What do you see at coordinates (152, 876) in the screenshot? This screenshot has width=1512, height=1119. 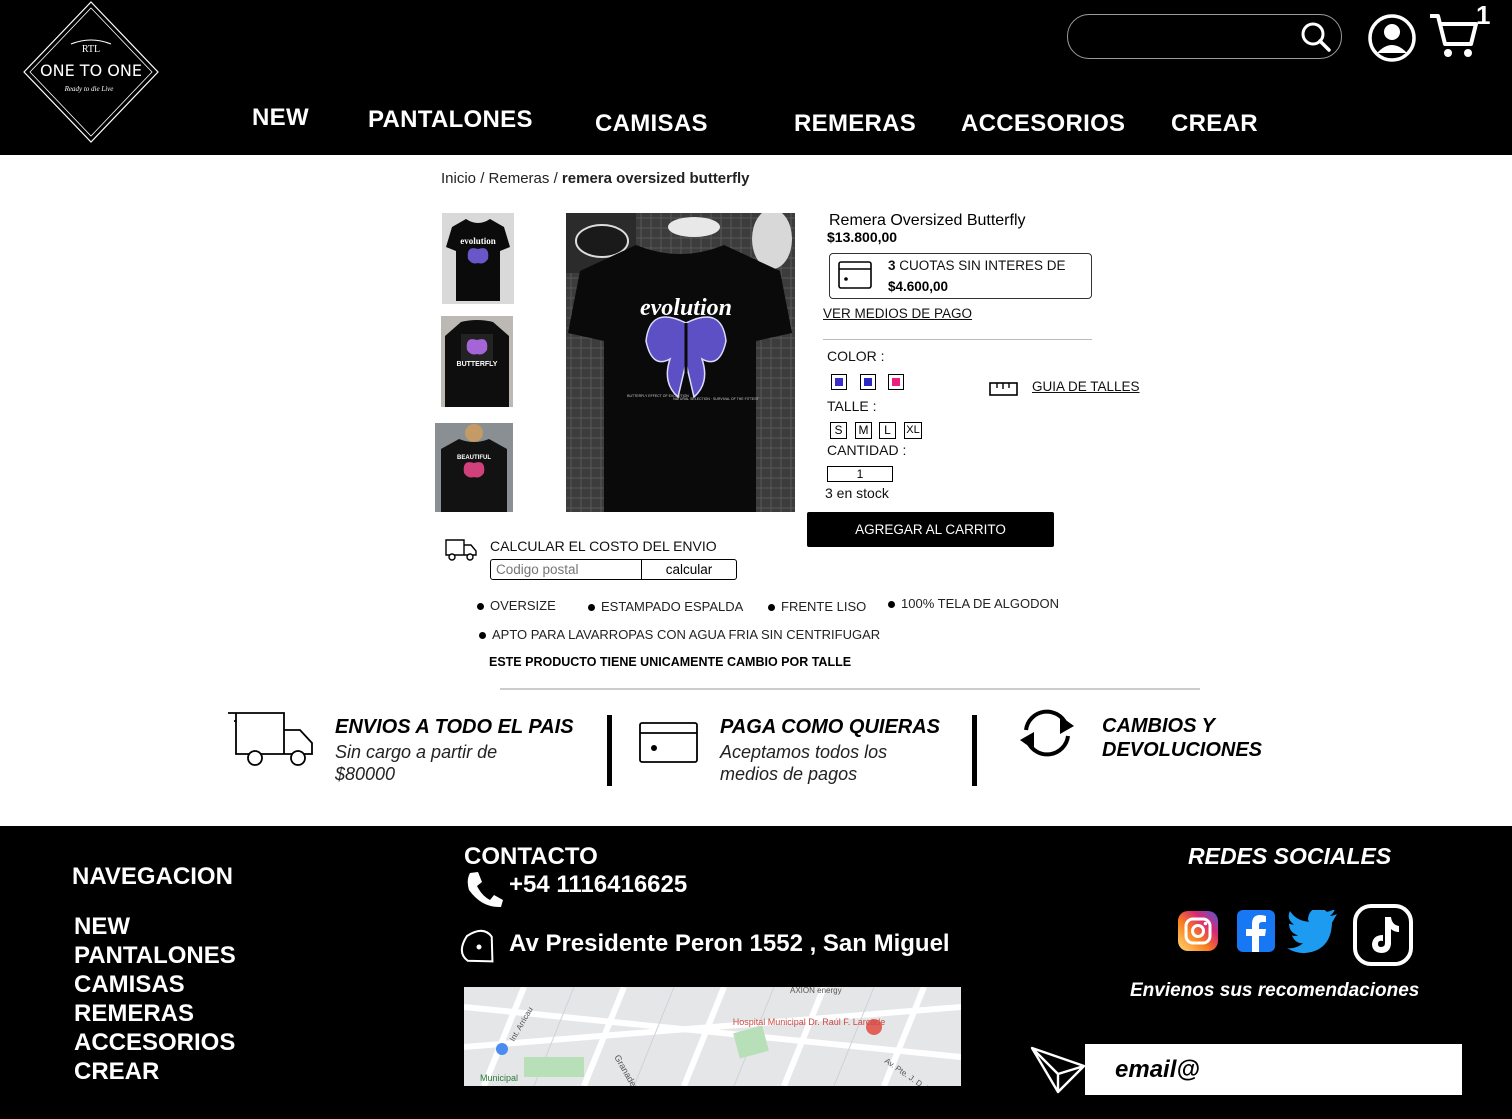 I see `footer-nav-title: NAVEGACION` at bounding box center [152, 876].